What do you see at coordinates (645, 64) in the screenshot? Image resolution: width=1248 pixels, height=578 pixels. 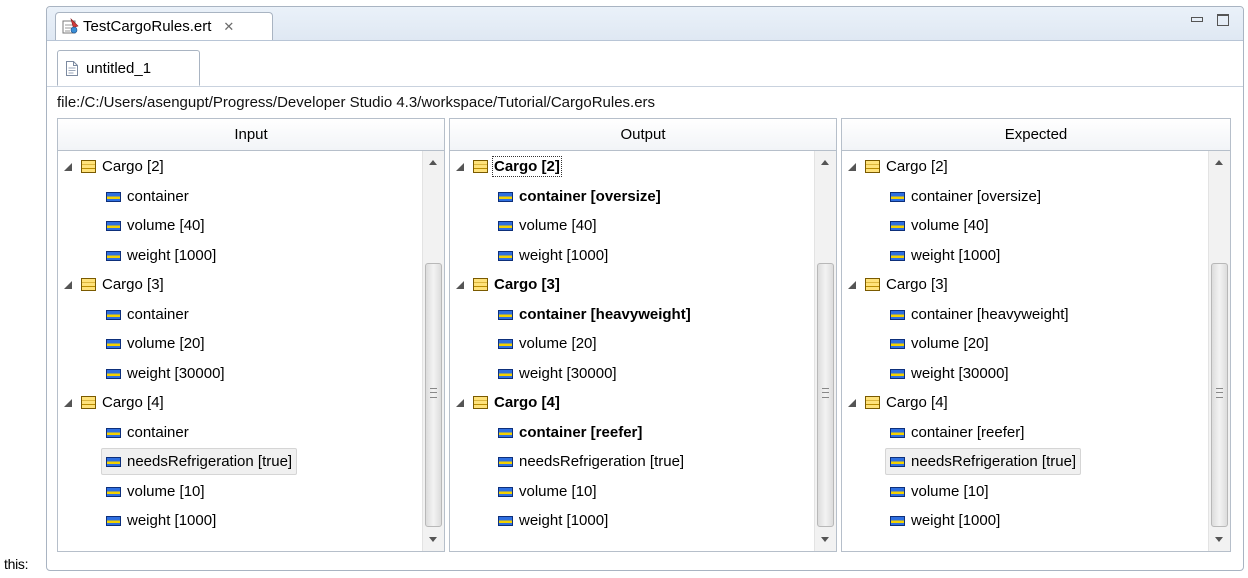 I see `test-sheet-tab-bar: untitled_1` at bounding box center [645, 64].